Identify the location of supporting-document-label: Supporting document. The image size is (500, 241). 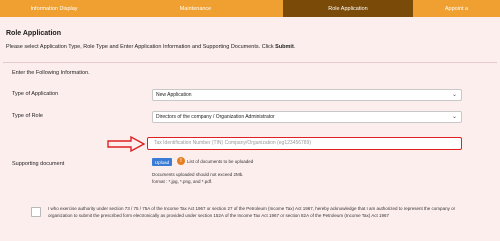
(38, 164).